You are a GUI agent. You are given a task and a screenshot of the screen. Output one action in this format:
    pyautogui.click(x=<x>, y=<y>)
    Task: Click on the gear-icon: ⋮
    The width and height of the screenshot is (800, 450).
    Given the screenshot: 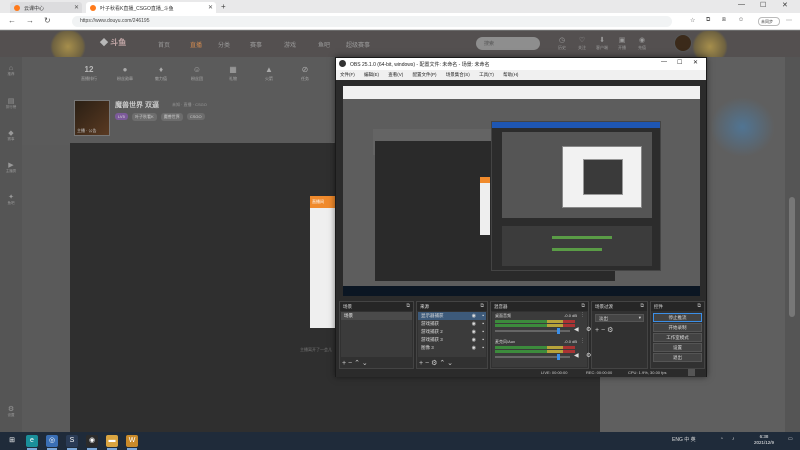 What is the action you would take?
    pyautogui.click(x=582, y=341)
    